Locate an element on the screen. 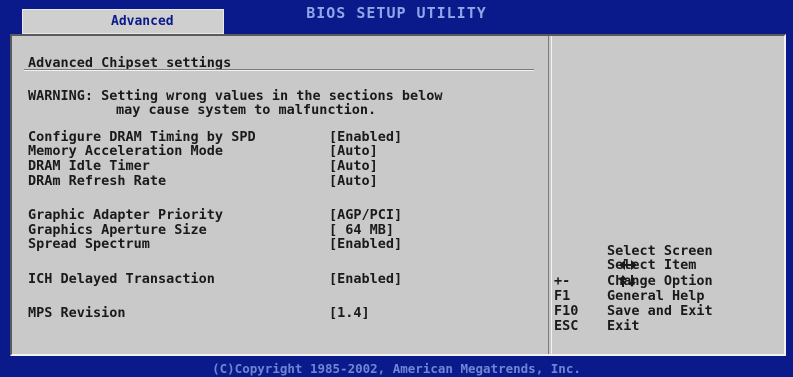 This screenshot has height=377, width=793. help-desc: Exit is located at coordinates (623, 326).